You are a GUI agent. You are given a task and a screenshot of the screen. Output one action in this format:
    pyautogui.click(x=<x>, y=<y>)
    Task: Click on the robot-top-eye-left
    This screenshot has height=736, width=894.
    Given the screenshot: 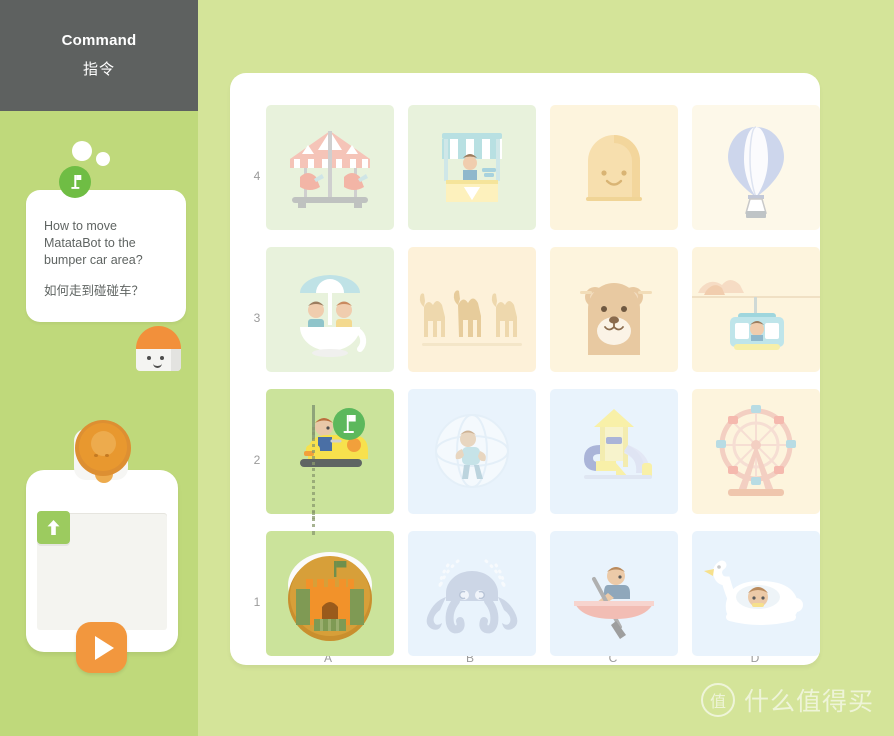 What is the action you would take?
    pyautogui.click(x=96, y=455)
    